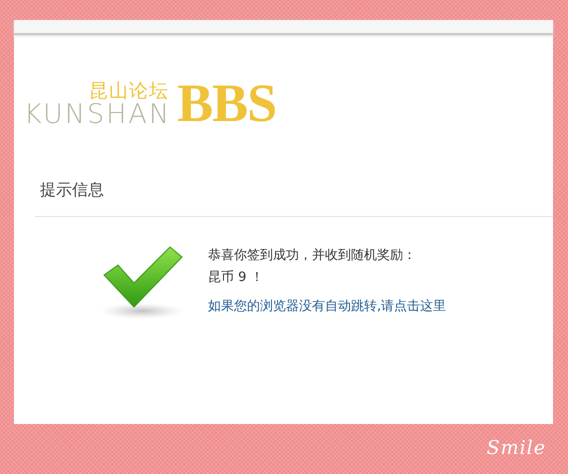 This screenshot has width=568, height=474. I want to click on message-text: 恭喜你签到成功，并收到随机奖励：, so click(312, 255).